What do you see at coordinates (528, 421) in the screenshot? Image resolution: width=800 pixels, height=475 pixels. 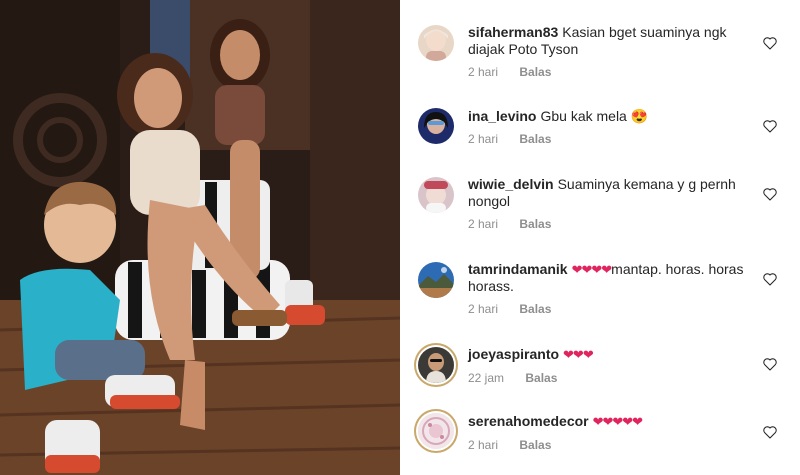 I see `comment-username: serenahomedecor` at bounding box center [528, 421].